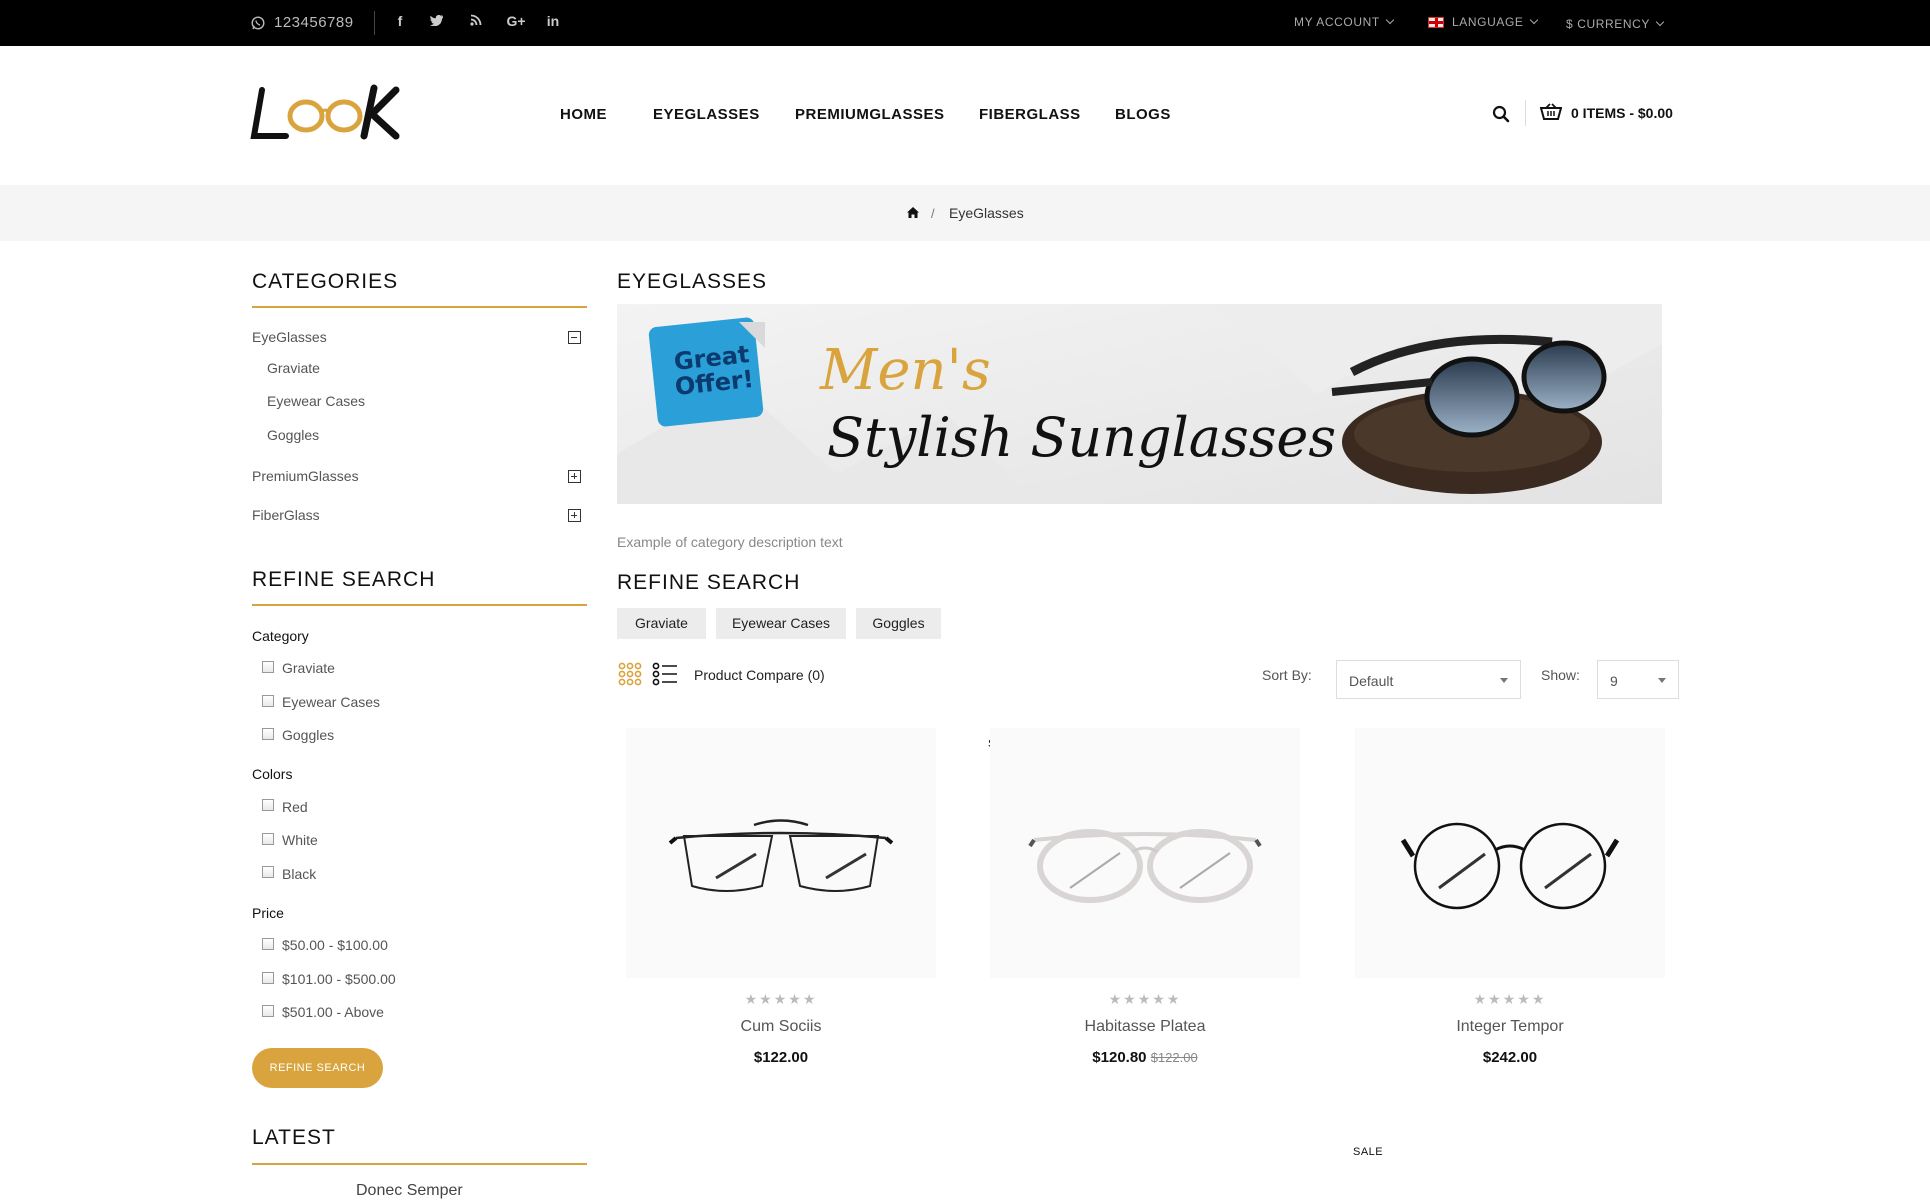  I want to click on checkbox-red, so click(268, 805).